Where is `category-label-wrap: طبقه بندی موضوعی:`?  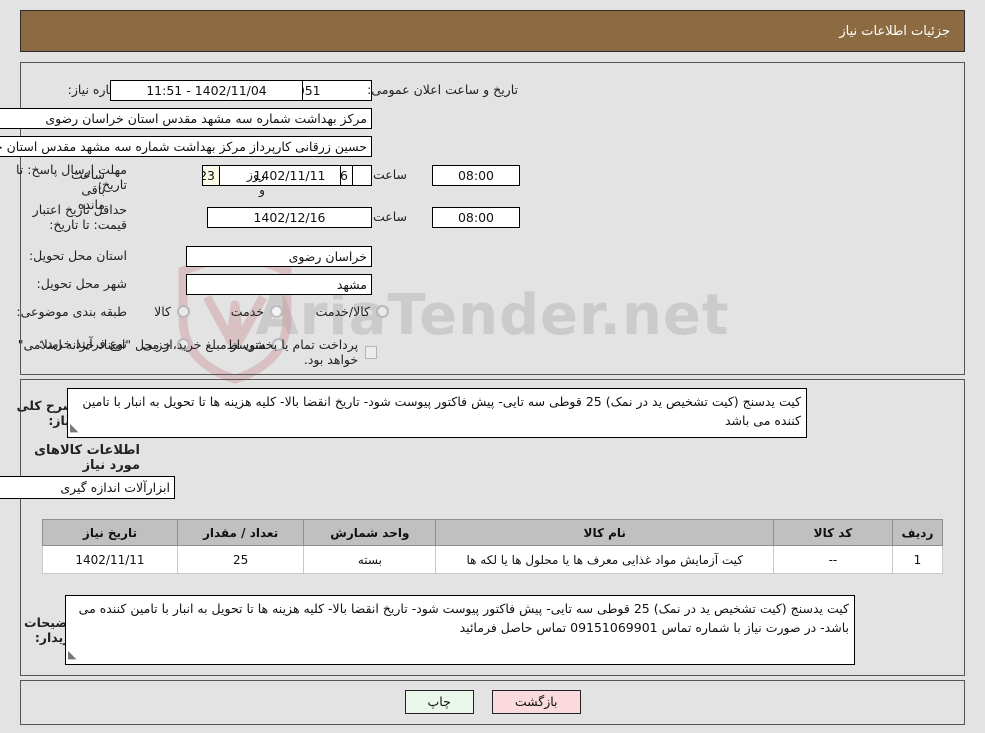 category-label-wrap: طبقه بندی موضوعی: is located at coordinates (71, 311).